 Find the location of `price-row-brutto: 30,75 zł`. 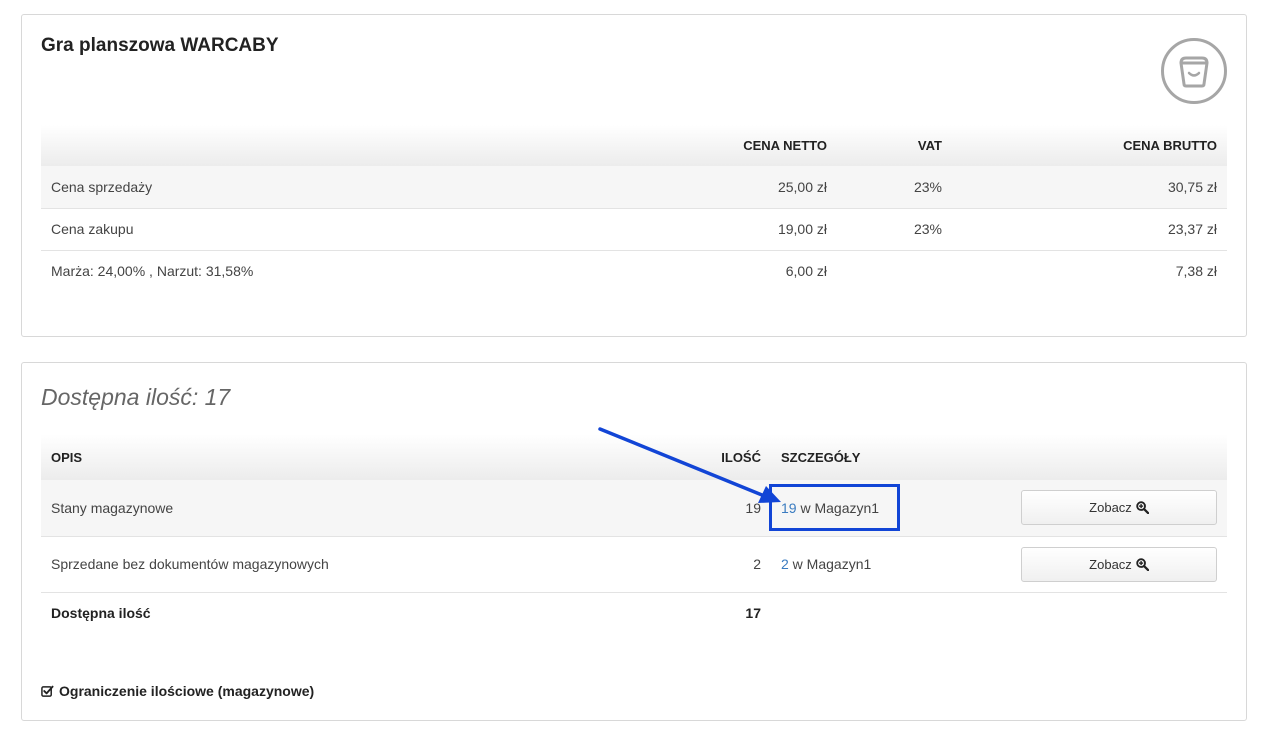

price-row-brutto: 30,75 zł is located at coordinates (1192, 186).